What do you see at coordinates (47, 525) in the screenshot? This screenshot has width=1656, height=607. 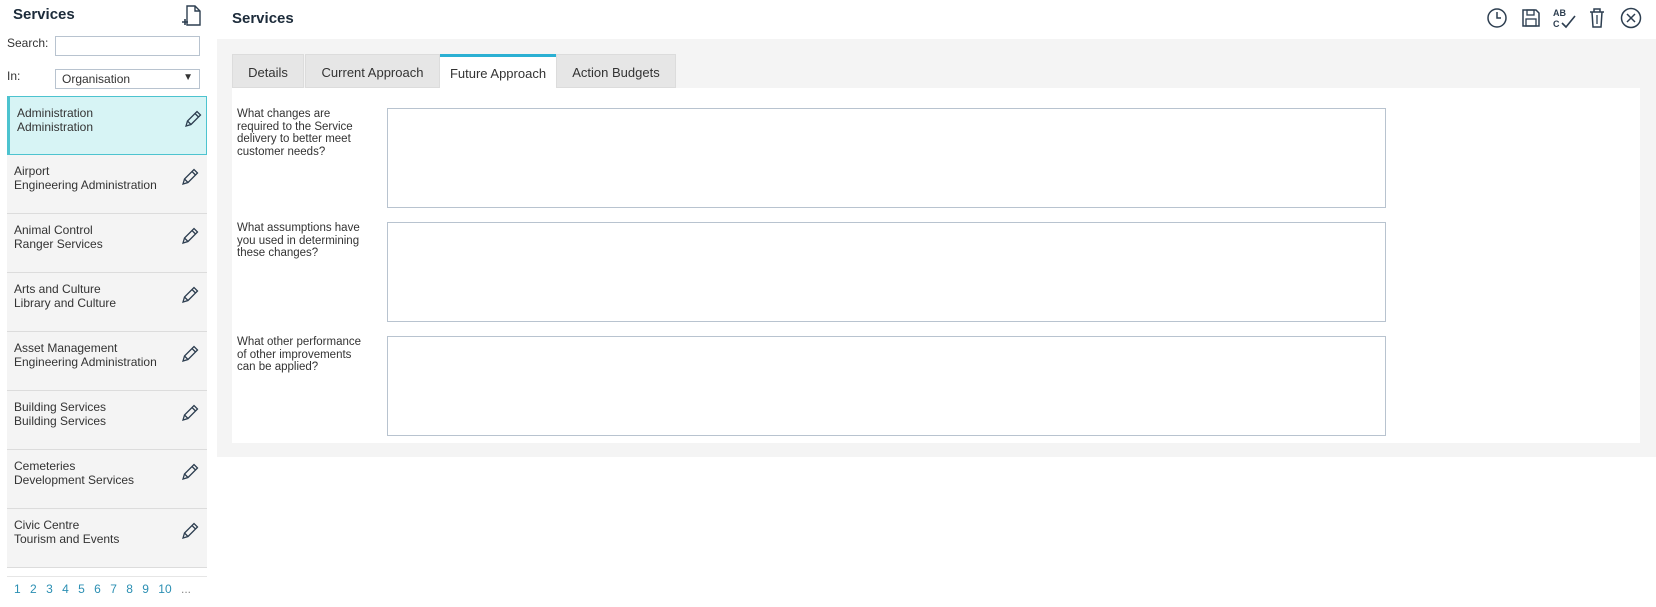 I see `list-item-name: Civic Centre` at bounding box center [47, 525].